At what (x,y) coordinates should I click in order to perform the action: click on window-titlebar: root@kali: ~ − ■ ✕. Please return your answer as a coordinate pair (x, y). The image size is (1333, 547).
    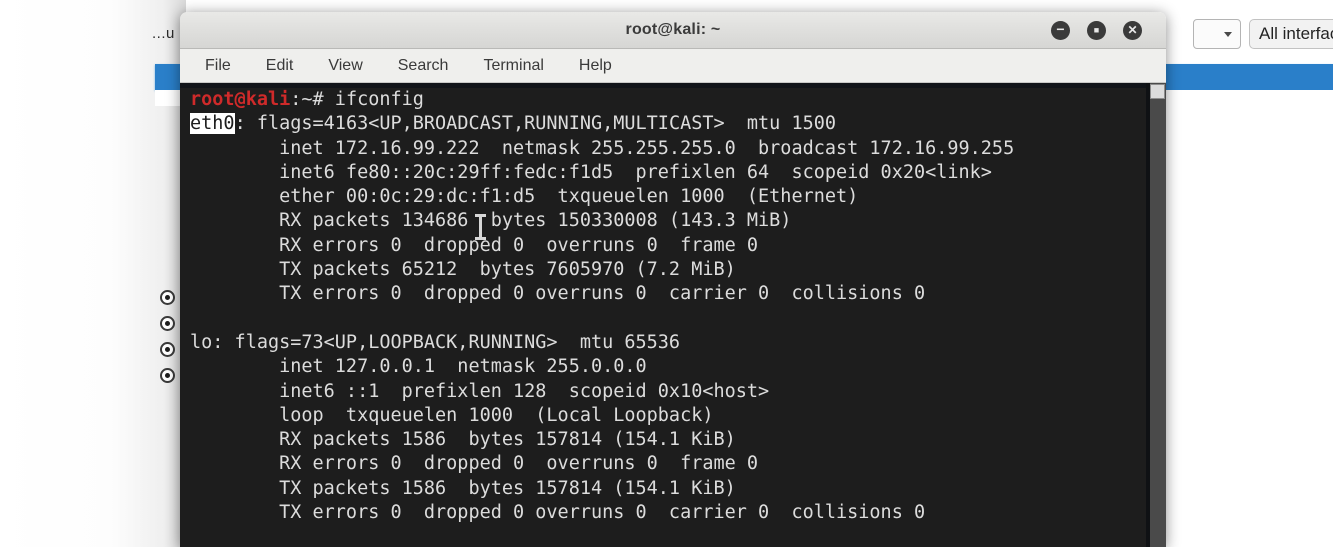
    Looking at the image, I should click on (673, 30).